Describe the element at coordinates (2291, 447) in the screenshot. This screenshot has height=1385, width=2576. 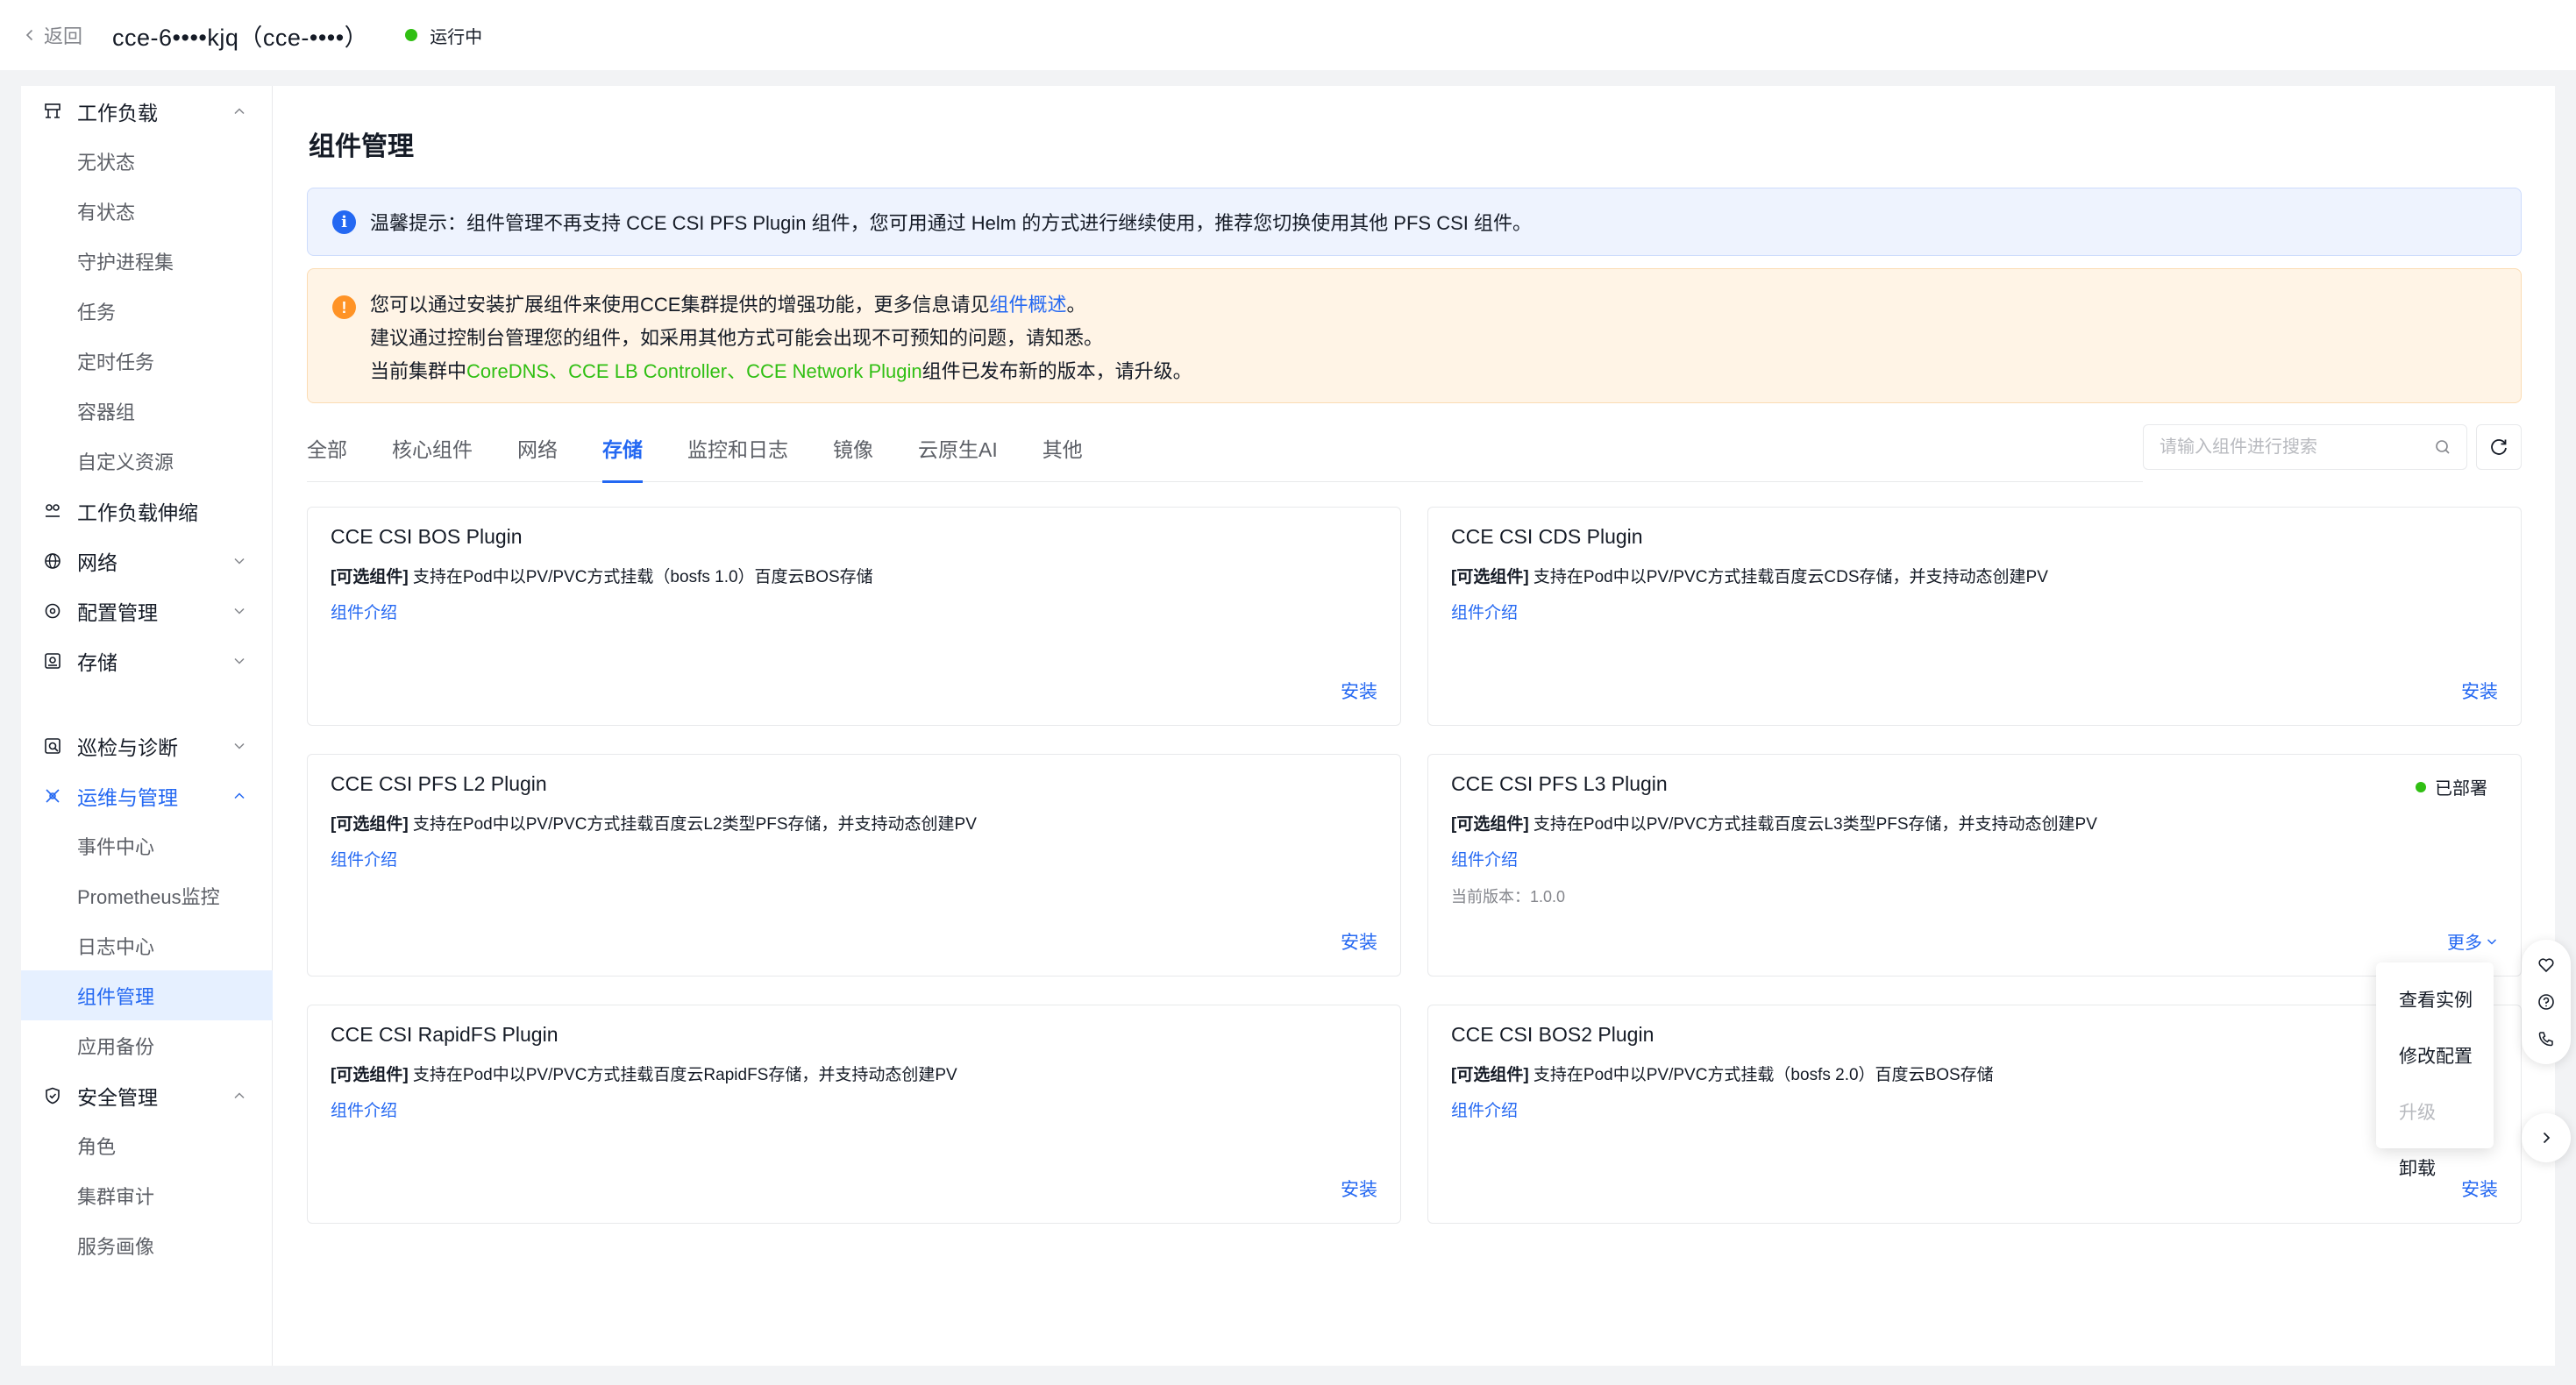
I see `search-input` at that location.